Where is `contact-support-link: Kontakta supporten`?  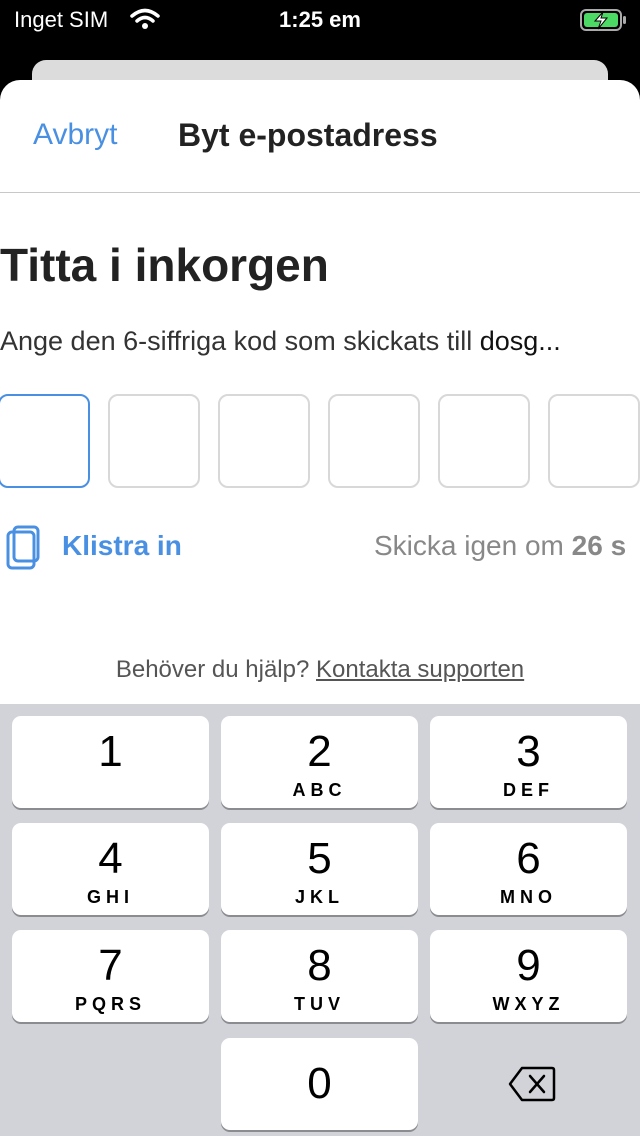
contact-support-link: Kontakta supporten is located at coordinates (420, 669).